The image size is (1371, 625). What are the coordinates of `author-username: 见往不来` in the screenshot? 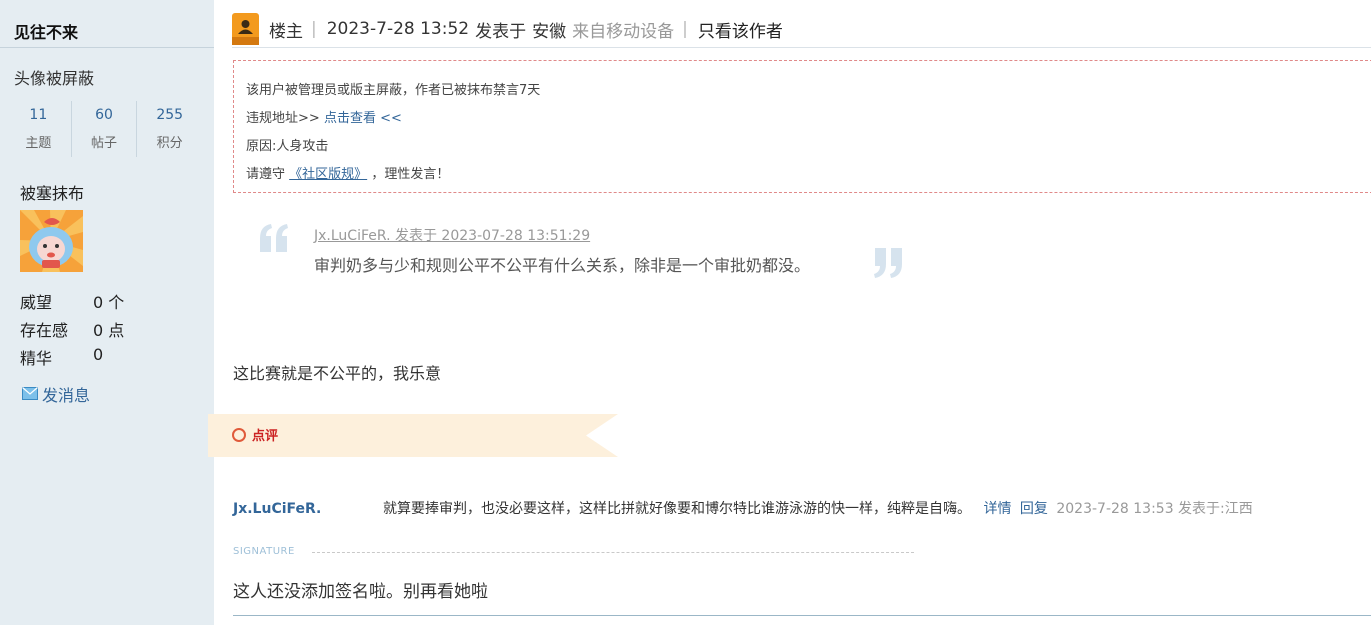 It's located at (46, 31).